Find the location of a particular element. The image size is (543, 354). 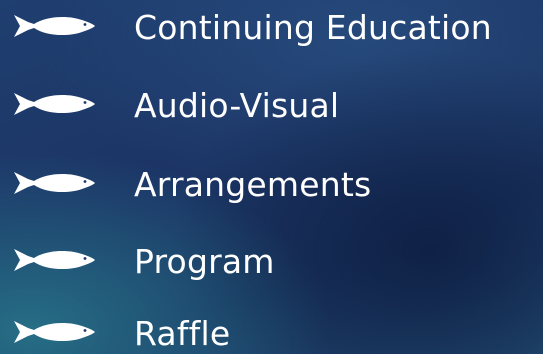

menu-item-arrangements: Arrangements is located at coordinates (271, 185).